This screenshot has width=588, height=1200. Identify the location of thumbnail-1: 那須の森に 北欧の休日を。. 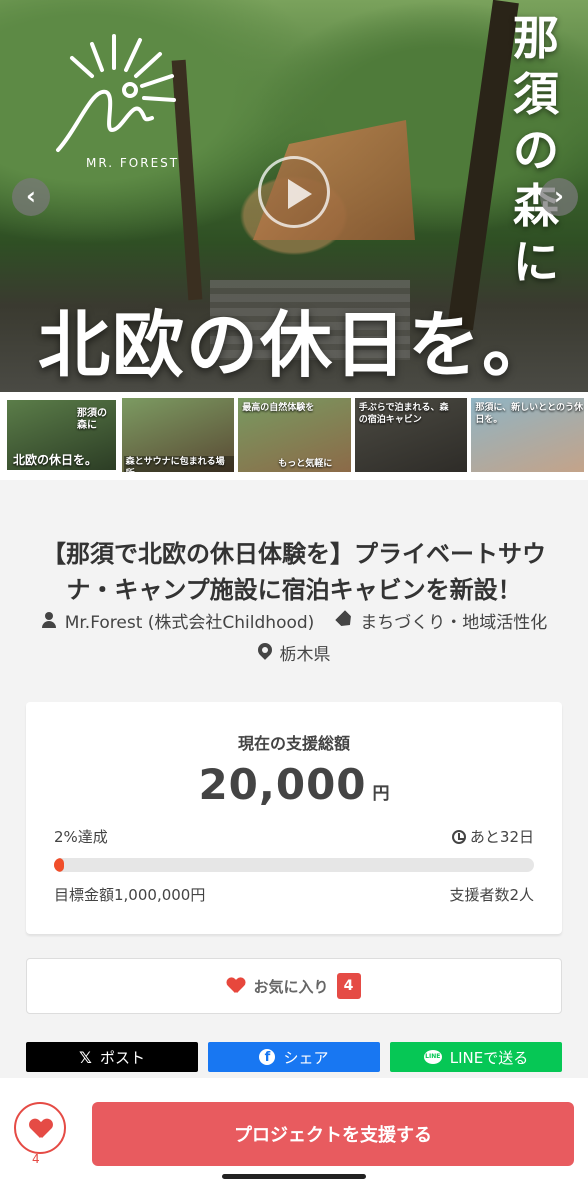
(61, 435).